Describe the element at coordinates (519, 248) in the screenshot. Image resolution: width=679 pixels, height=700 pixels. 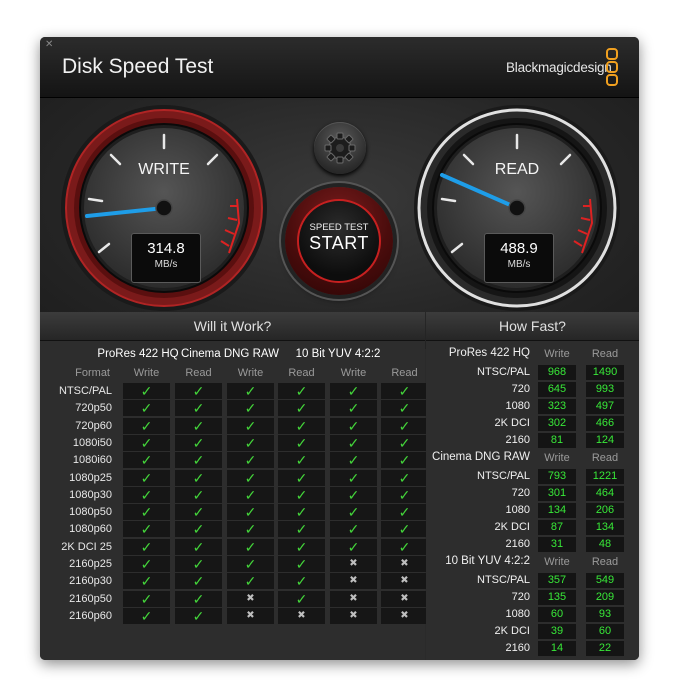
I see `read-speed-value: 488.9` at that location.